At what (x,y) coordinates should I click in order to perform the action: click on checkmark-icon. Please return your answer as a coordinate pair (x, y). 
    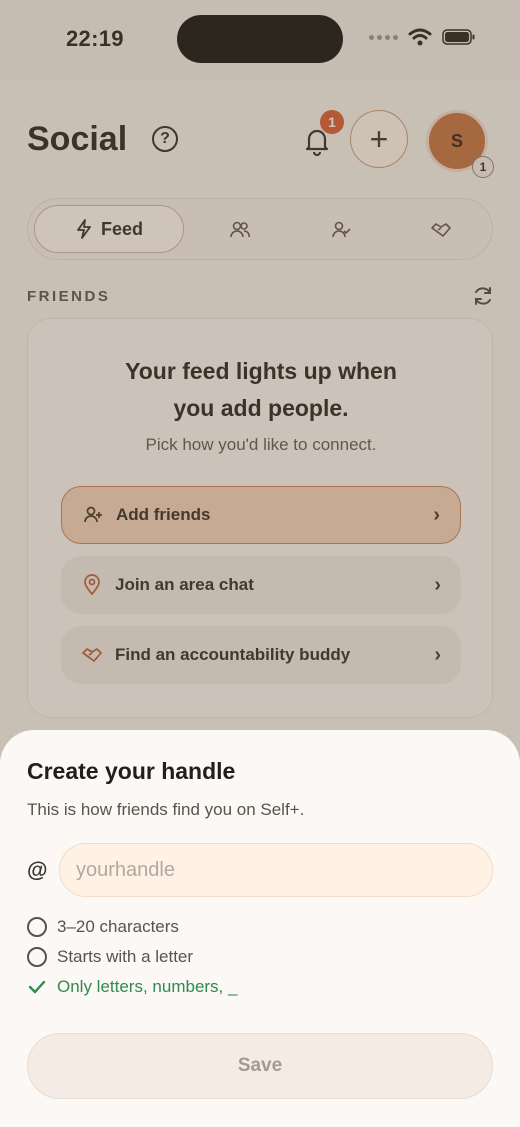
    Looking at the image, I should click on (37, 987).